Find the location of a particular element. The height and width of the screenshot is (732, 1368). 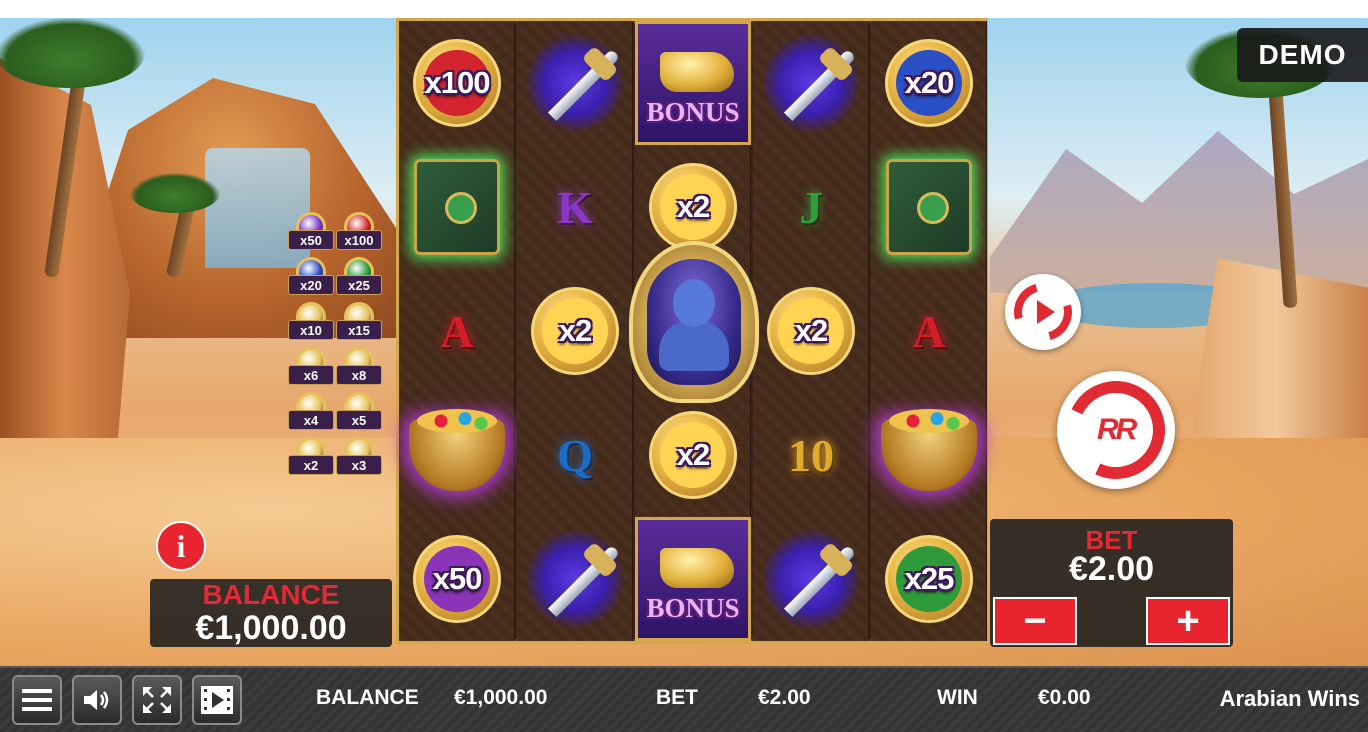

multiplier-table-item: x8 is located at coordinates (359, 368).